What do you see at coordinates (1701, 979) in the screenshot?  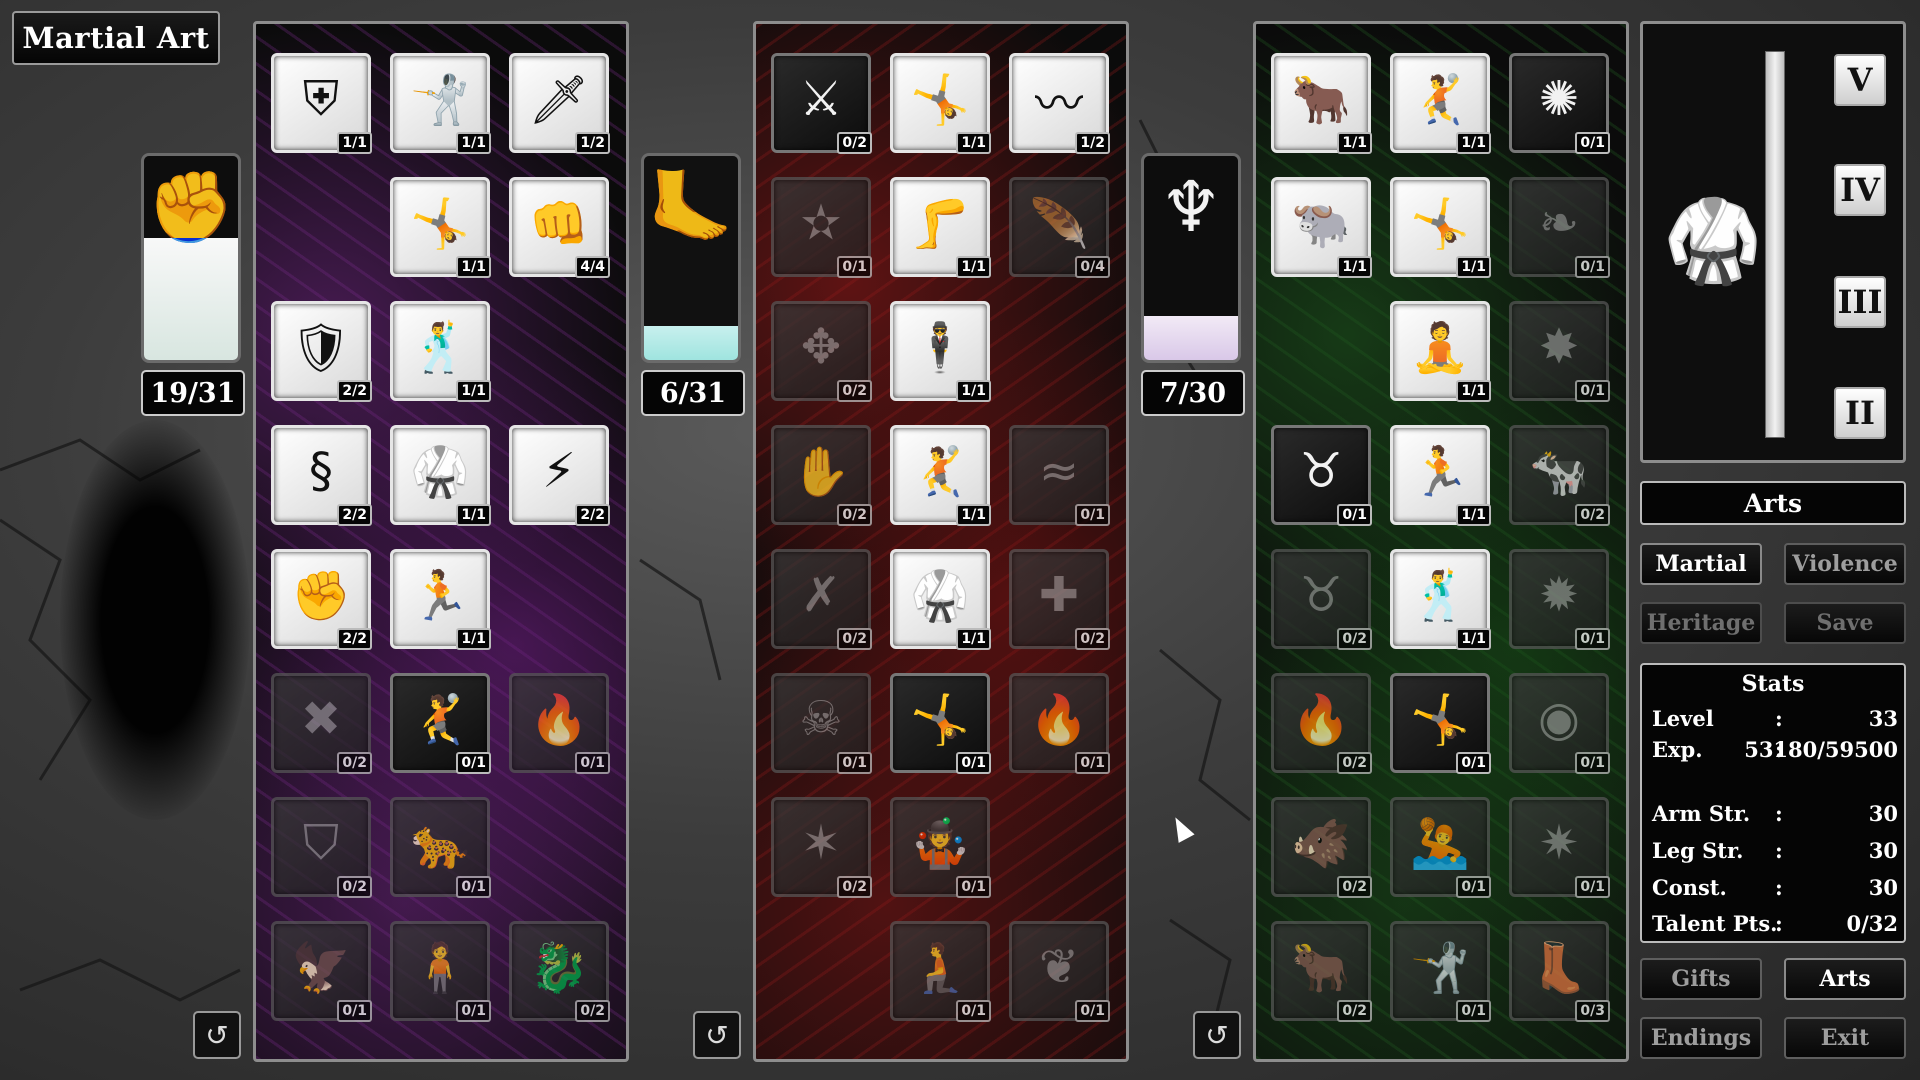 I see `gifts-button: Gifts` at bounding box center [1701, 979].